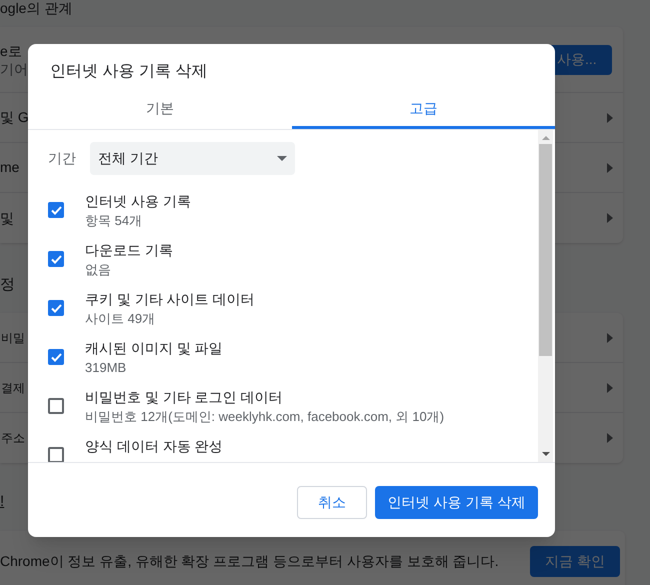  I want to click on item-detail: 사이트 49개, so click(120, 319).